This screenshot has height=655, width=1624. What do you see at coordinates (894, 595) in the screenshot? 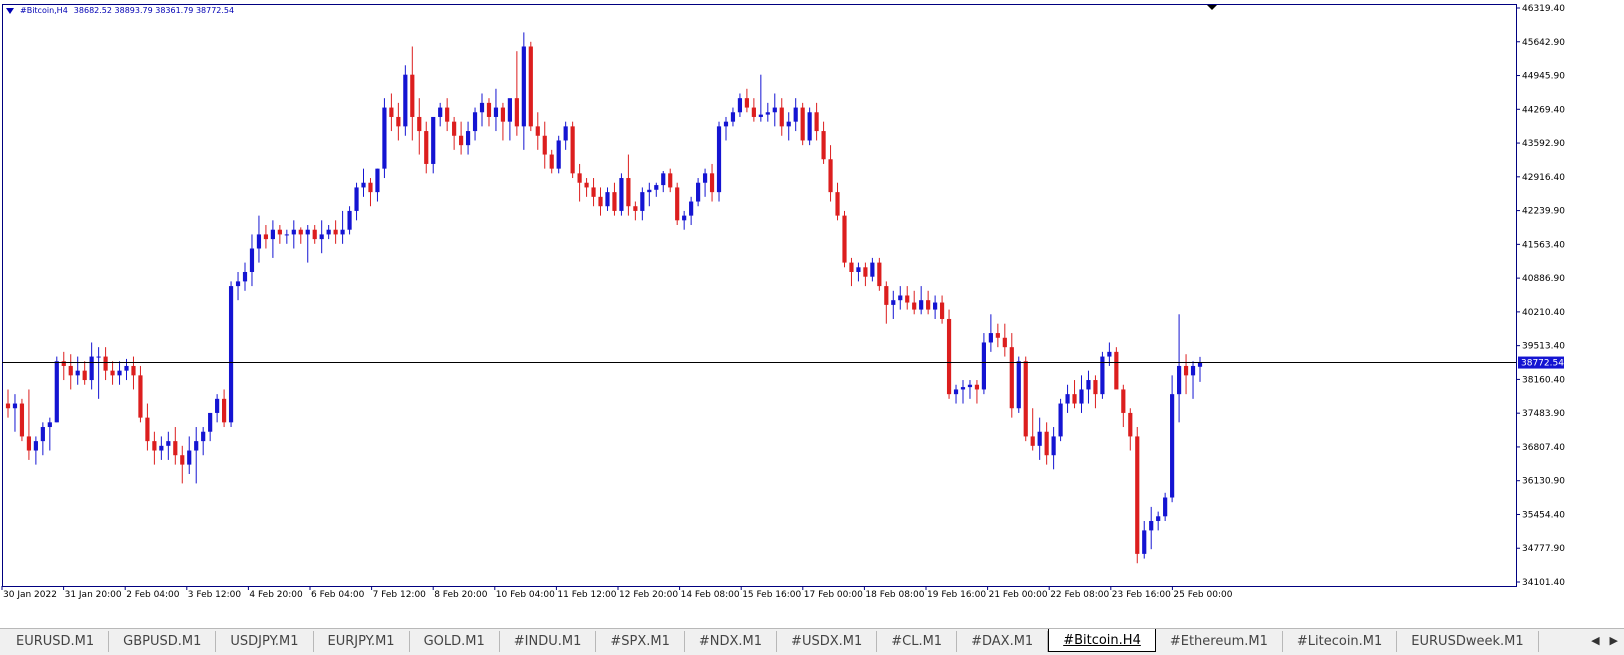
I see `x-tick-label: 18 Feb 08:00` at bounding box center [894, 595].